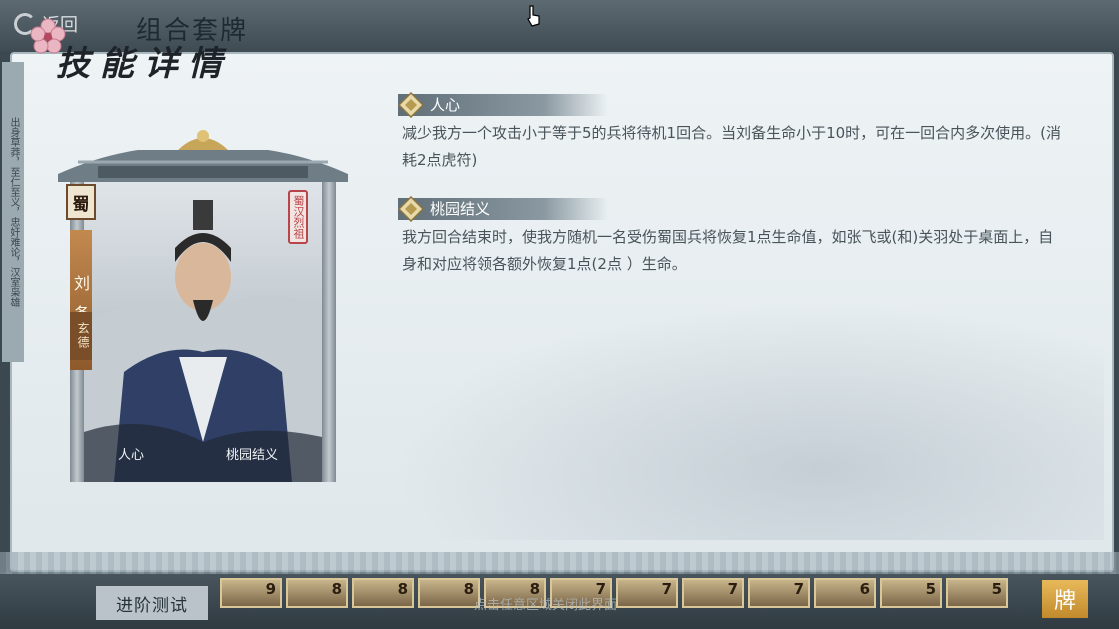 The width and height of the screenshot is (1119, 629). I want to click on card-skill-1: 人心, so click(131, 455).